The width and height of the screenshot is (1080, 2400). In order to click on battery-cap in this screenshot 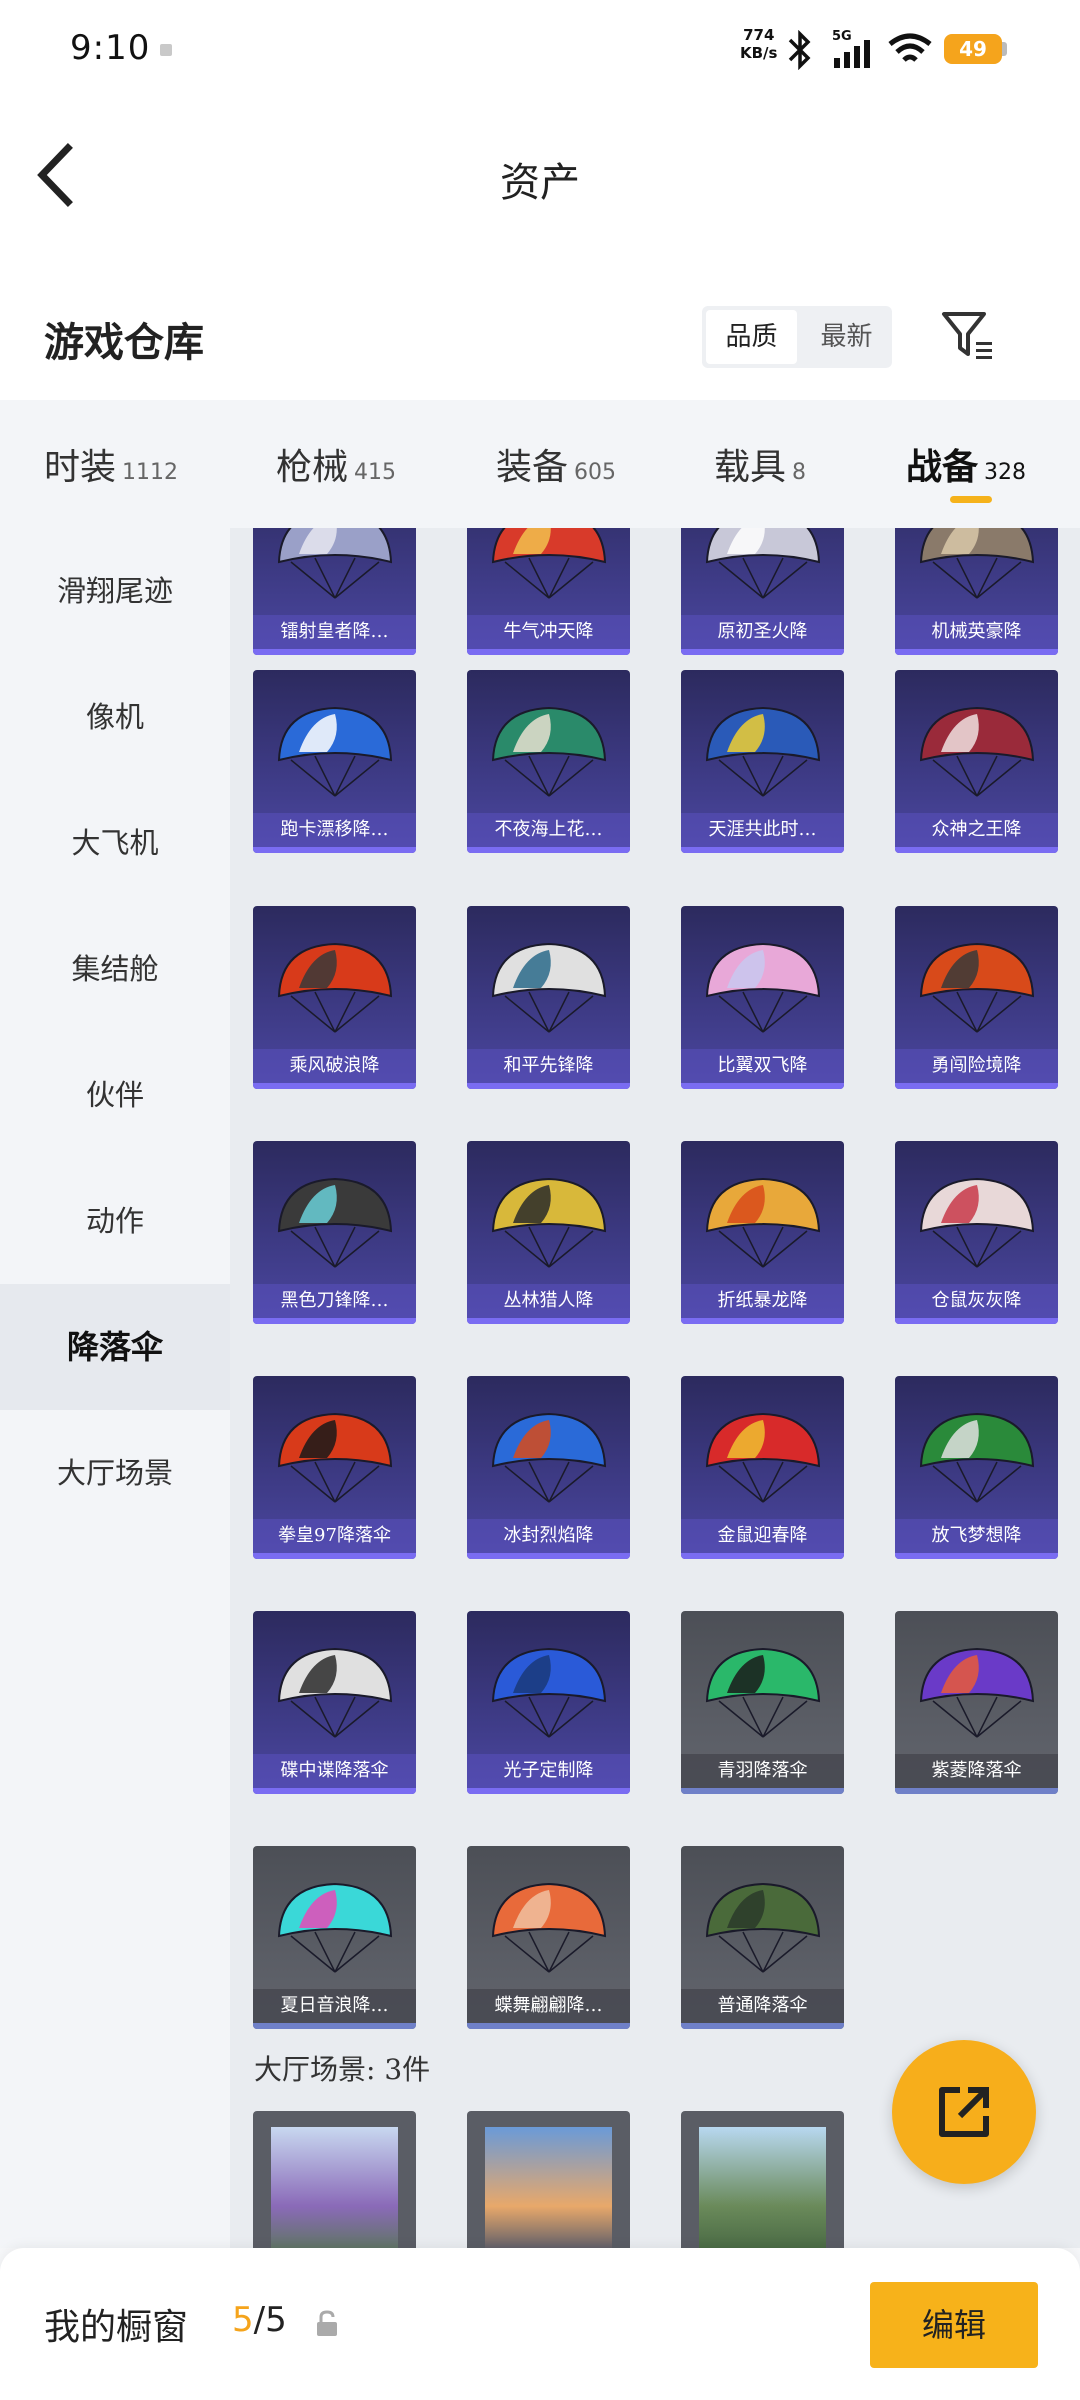, I will do `click(1004, 49)`.